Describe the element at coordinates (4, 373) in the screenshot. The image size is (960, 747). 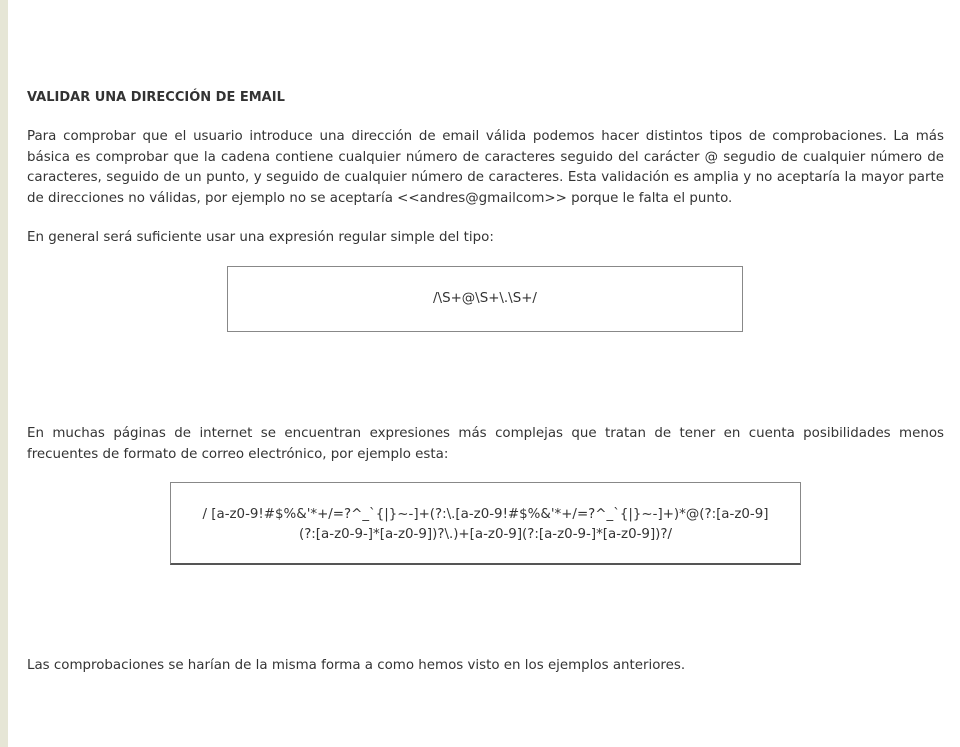
I see `left-sidebar-strip` at that location.